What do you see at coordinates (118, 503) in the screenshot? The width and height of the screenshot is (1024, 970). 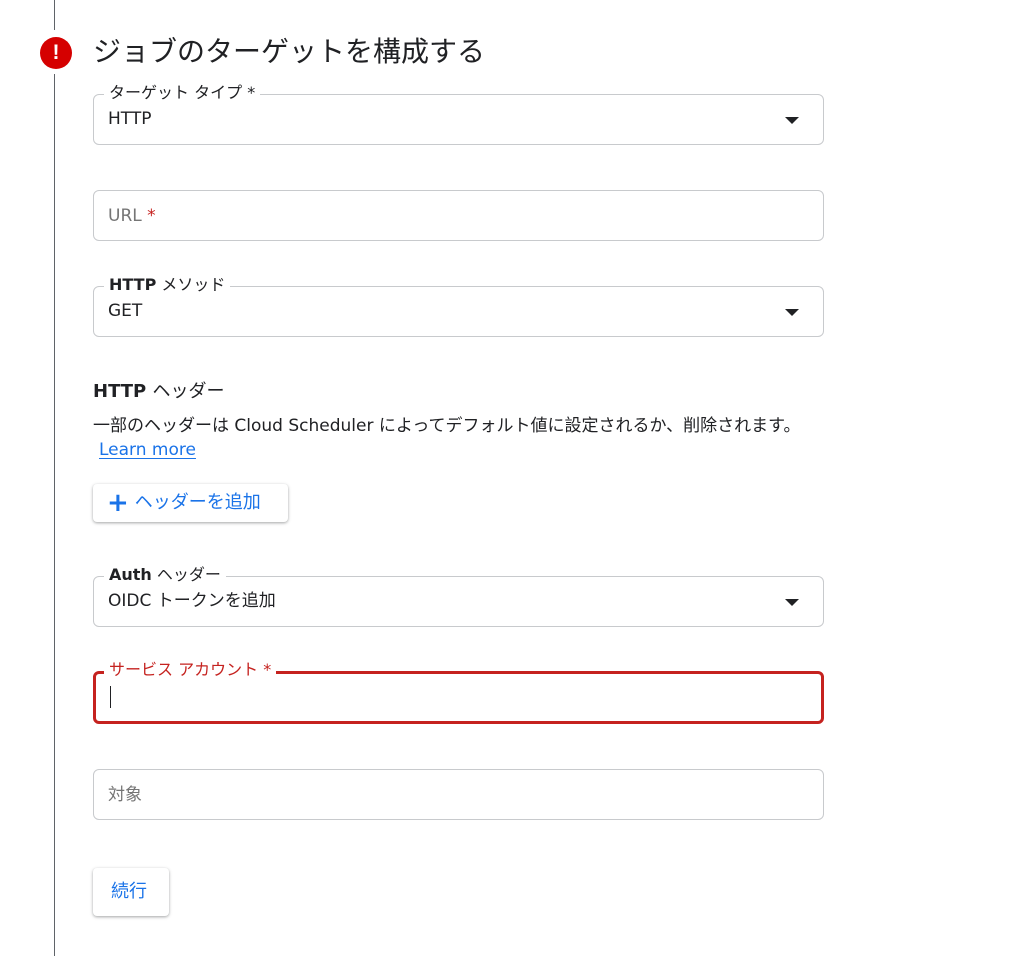 I see `plus-icon: +` at bounding box center [118, 503].